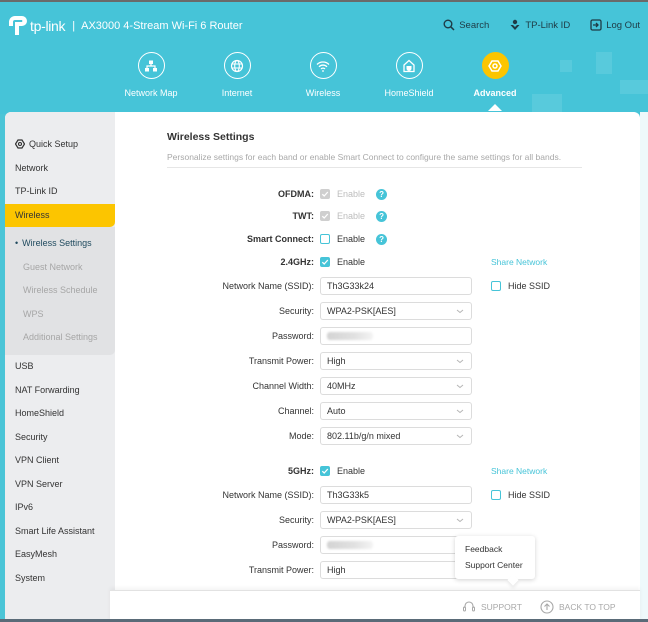 This screenshot has height=622, width=648. I want to click on support-center-link: Support Center, so click(500, 568).